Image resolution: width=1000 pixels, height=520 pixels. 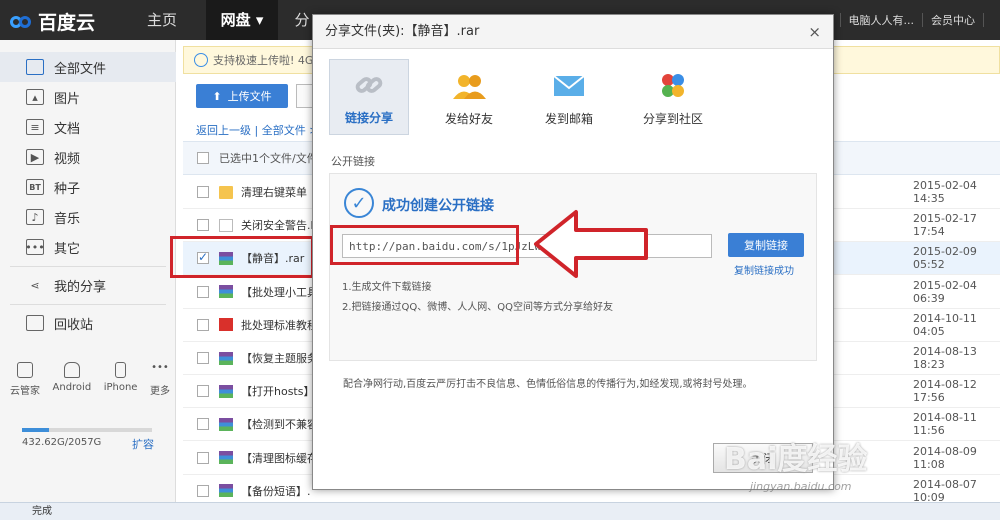 I want to click on file-name: 【批处理小工具, so click(x=279, y=292).